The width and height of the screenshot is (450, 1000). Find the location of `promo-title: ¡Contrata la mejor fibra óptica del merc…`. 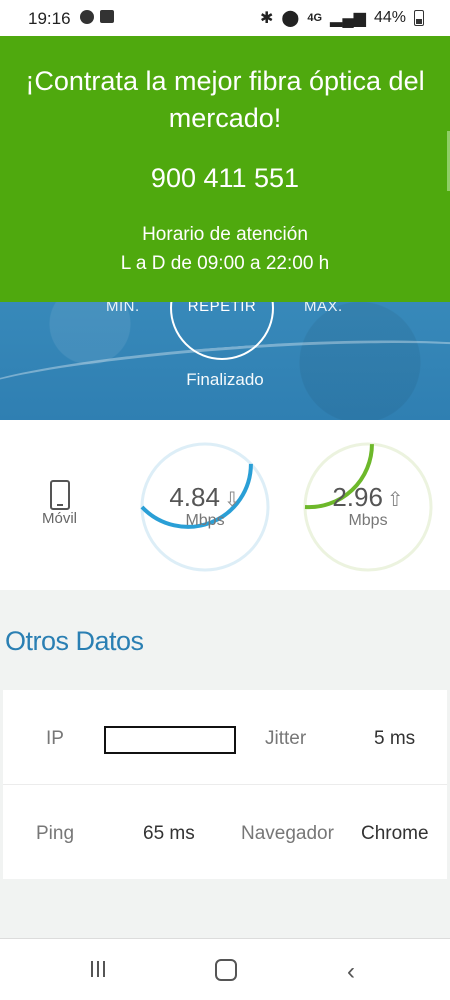

promo-title: ¡Contrata la mejor fibra óptica del merc… is located at coordinates (225, 99).